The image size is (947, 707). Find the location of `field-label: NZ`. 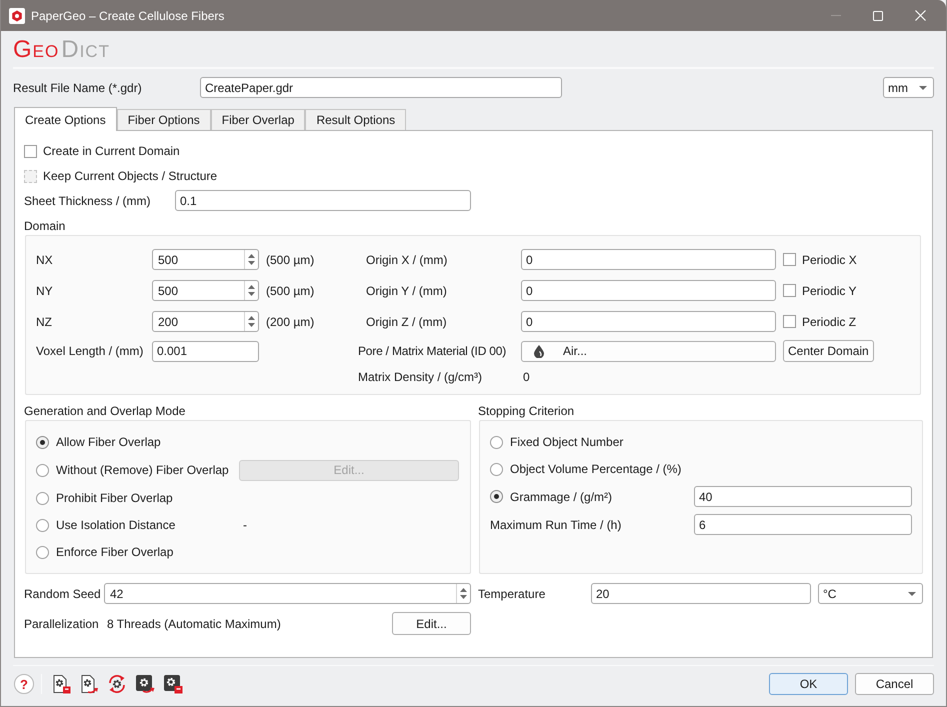

field-label: NZ is located at coordinates (44, 322).